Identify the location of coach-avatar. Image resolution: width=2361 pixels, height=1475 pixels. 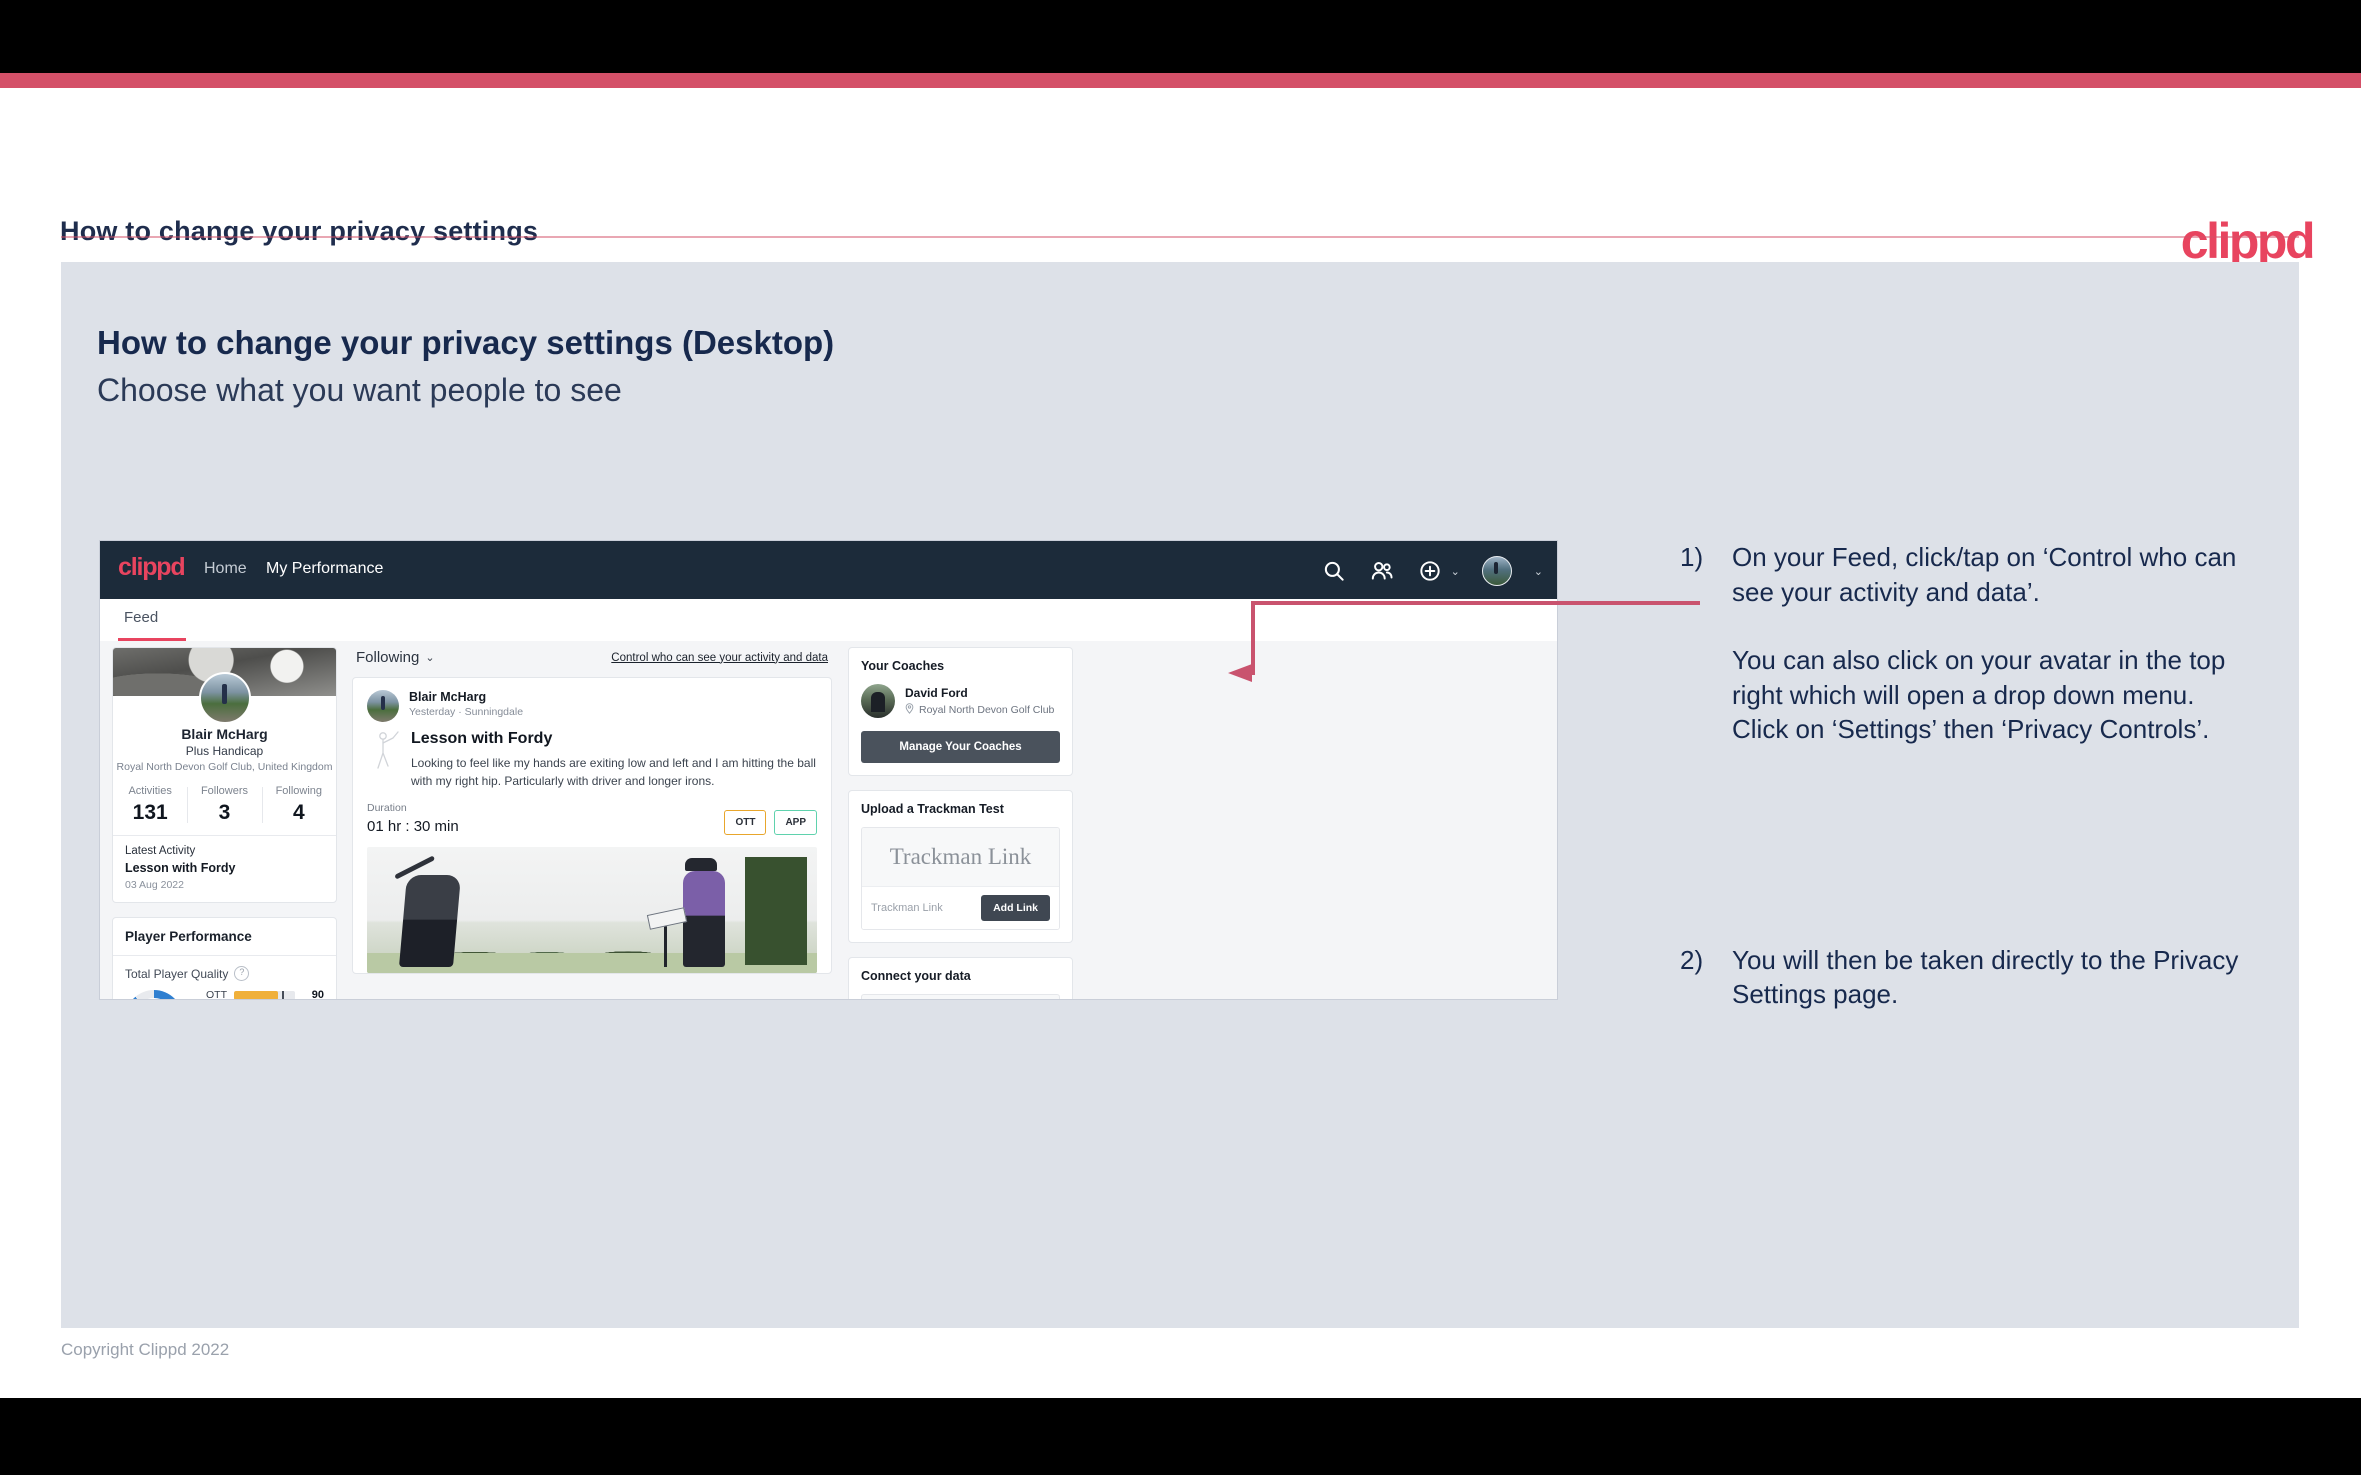
(878, 701).